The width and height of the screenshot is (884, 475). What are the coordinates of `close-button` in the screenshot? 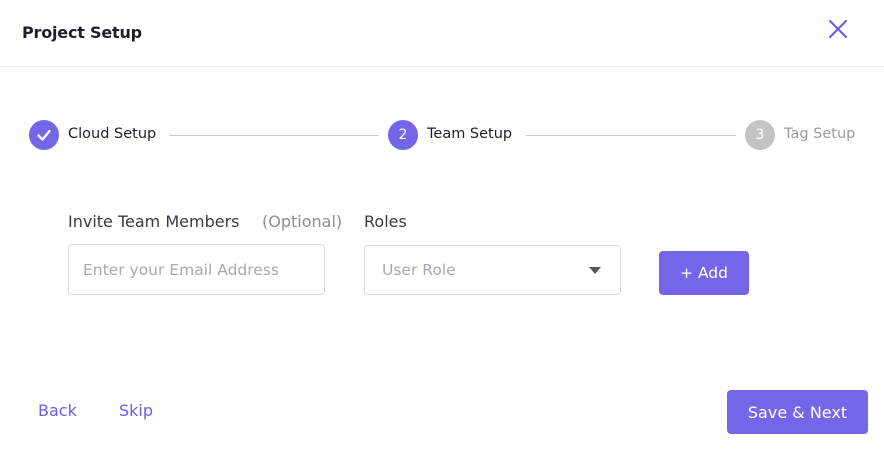 It's located at (838, 29).